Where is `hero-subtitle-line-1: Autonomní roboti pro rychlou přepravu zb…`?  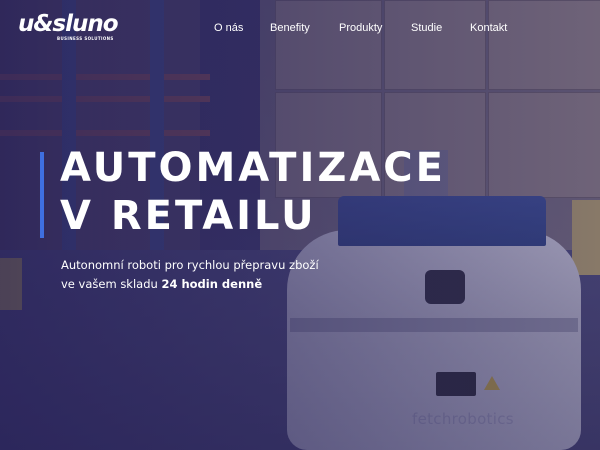 hero-subtitle-line-1: Autonomní roboti pro rychlou přepravu zb… is located at coordinates (190, 265).